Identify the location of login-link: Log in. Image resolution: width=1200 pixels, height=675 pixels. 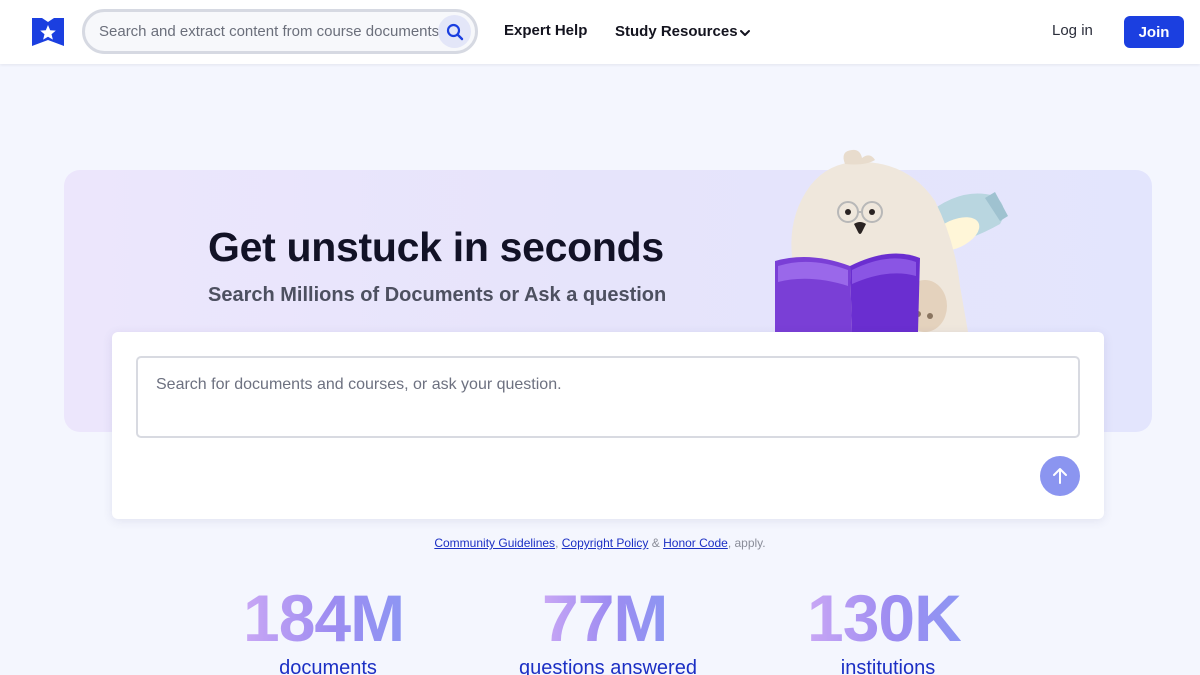
(1072, 30).